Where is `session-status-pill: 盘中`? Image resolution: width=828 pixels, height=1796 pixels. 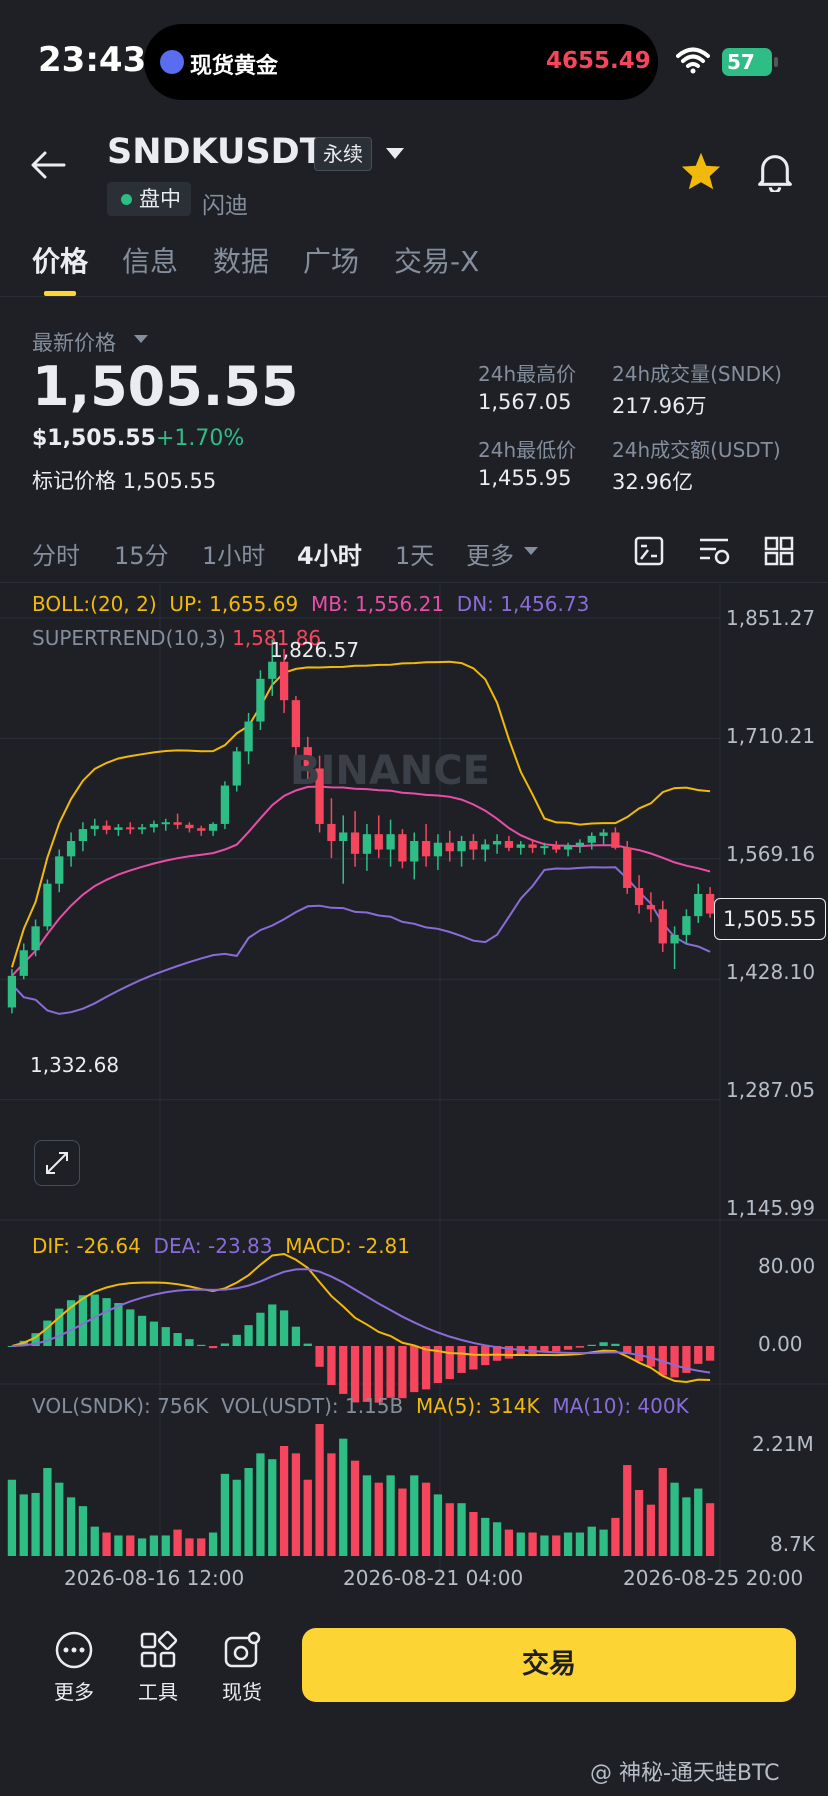 session-status-pill: 盘中 is located at coordinates (149, 199).